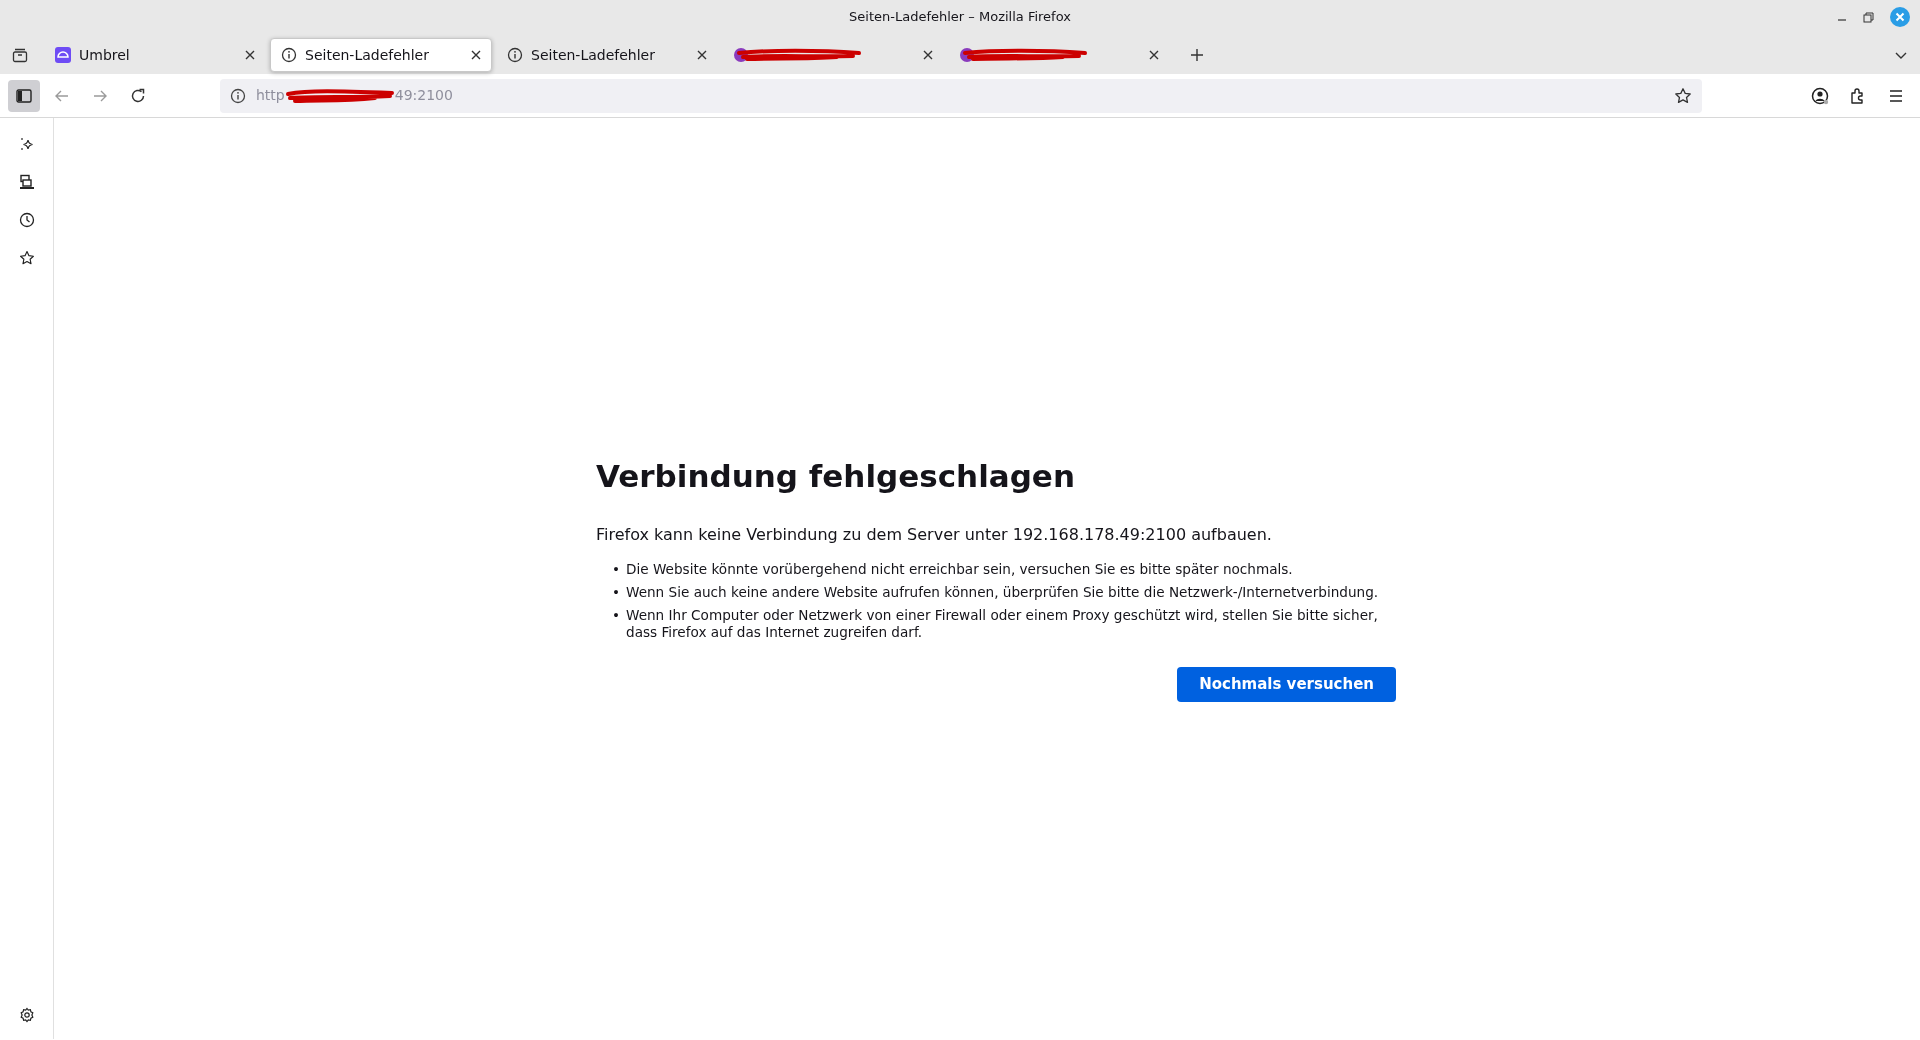  What do you see at coordinates (63, 55) in the screenshot?
I see `umbrel-logo-icon` at bounding box center [63, 55].